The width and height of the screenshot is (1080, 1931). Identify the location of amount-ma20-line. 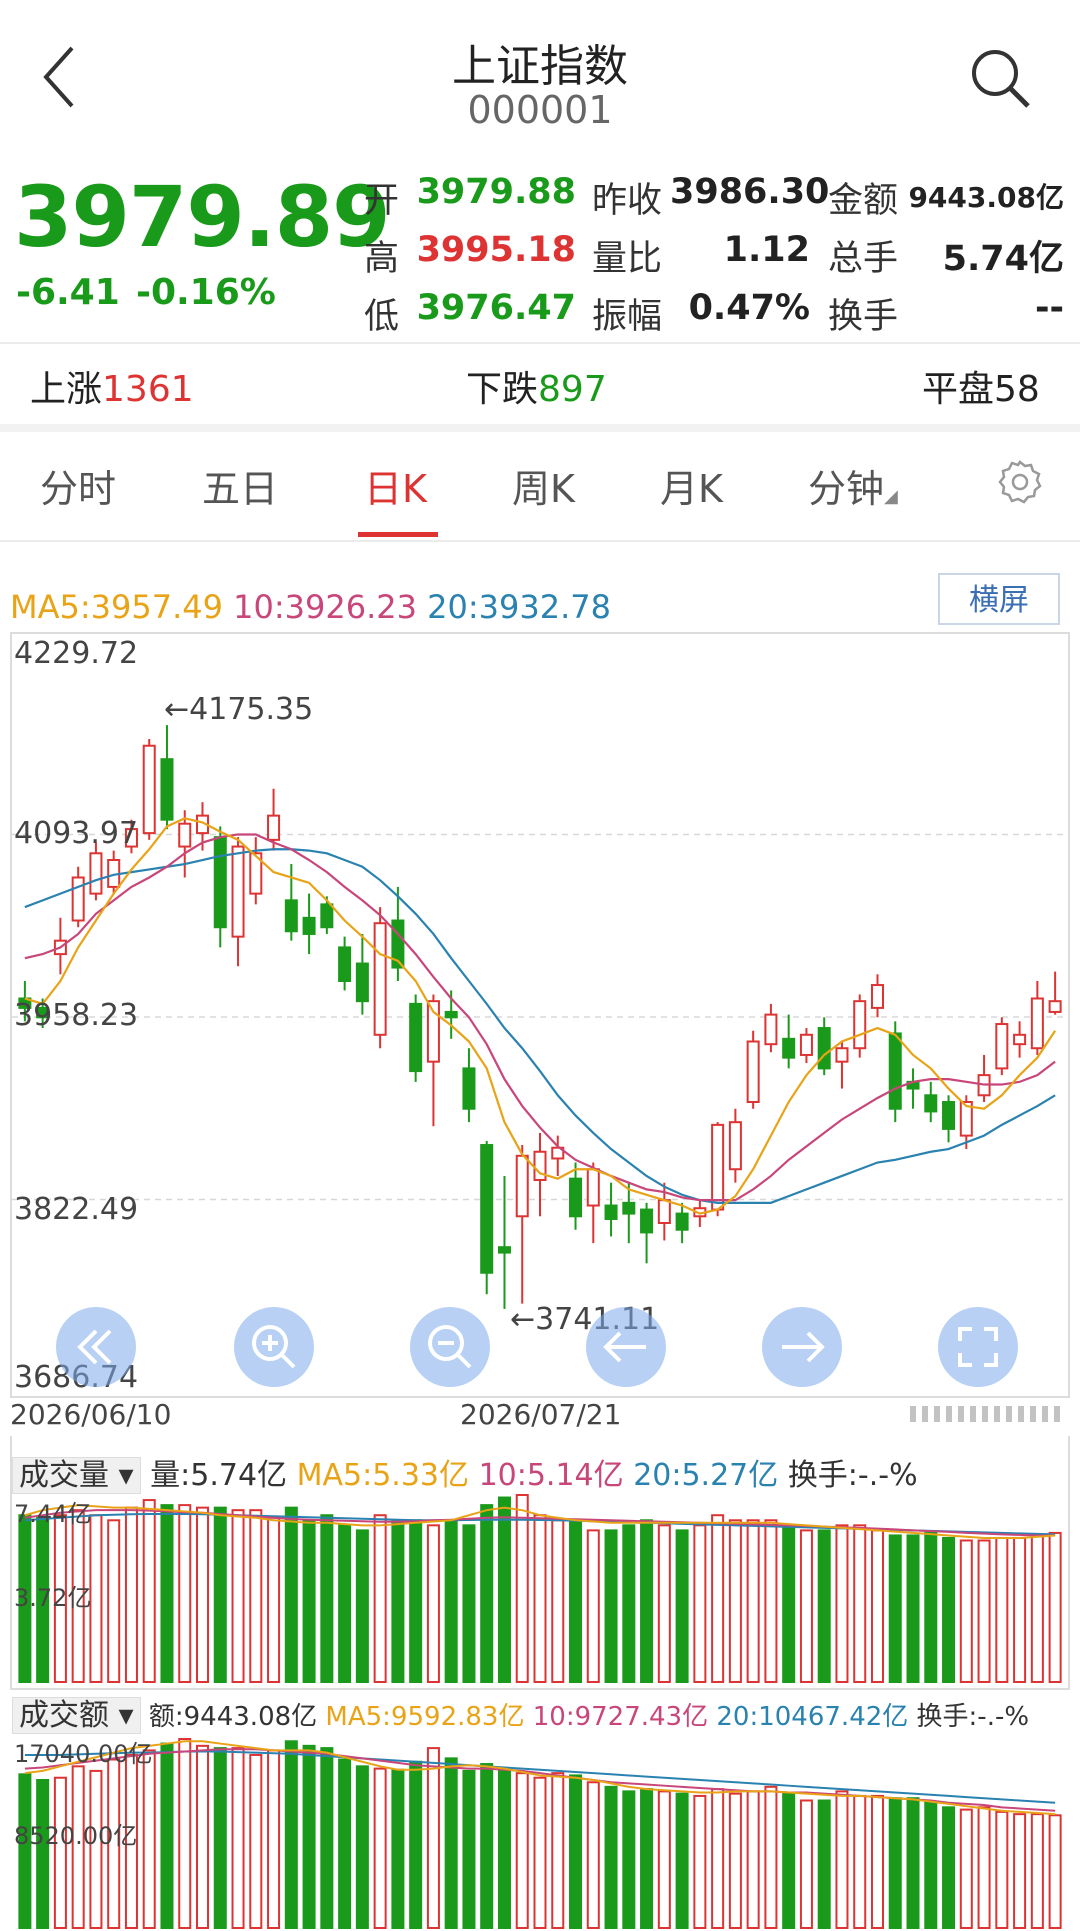
(540, 1777).